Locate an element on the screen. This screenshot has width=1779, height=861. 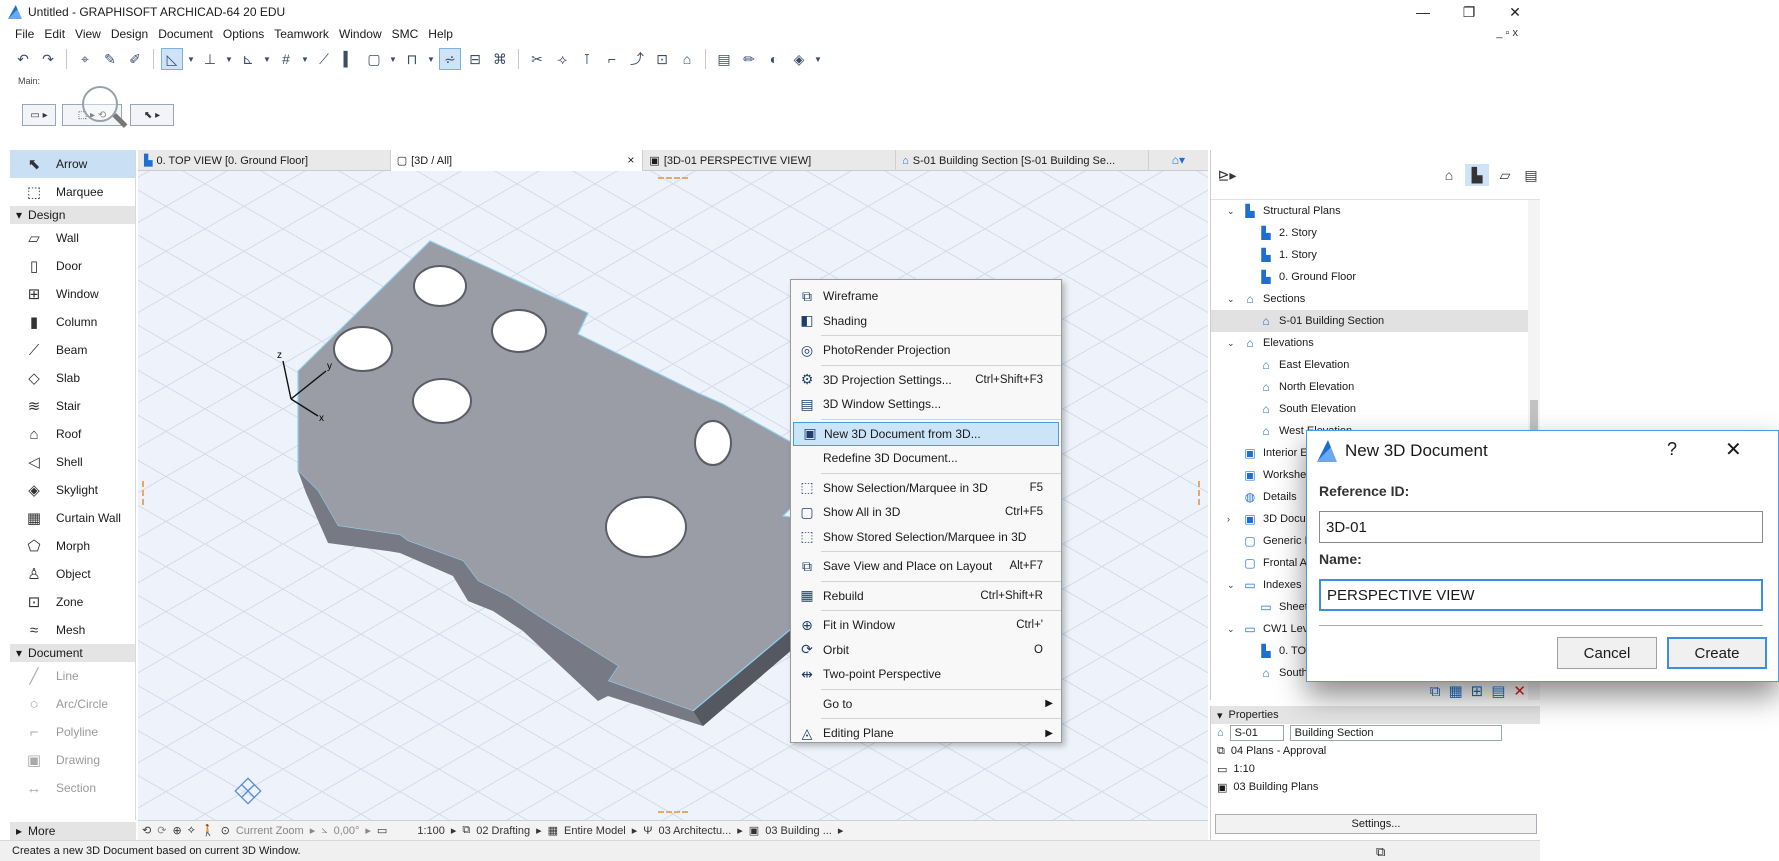
menu-item-edit: Edit is located at coordinates (54, 34).